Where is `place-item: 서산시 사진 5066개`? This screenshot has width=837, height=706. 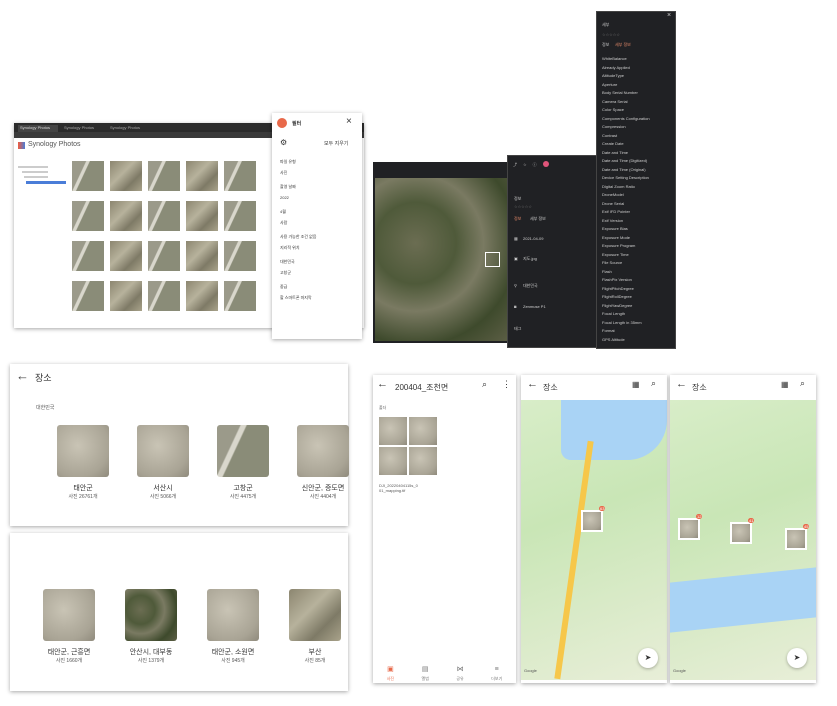
place-item: 서산시 사진 5066개 is located at coordinates (163, 462).